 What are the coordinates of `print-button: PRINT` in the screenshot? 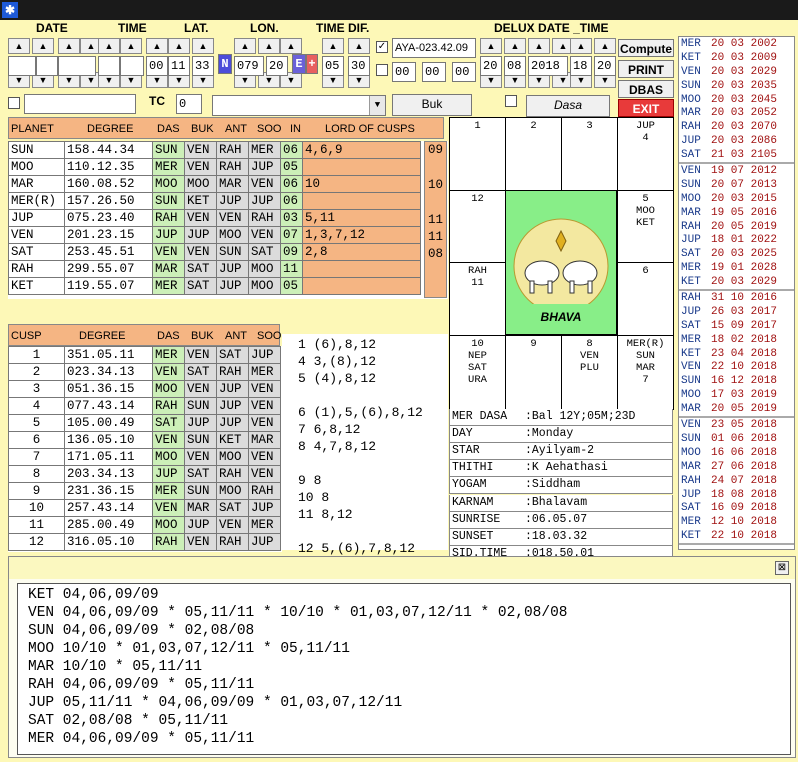 It's located at (646, 69).